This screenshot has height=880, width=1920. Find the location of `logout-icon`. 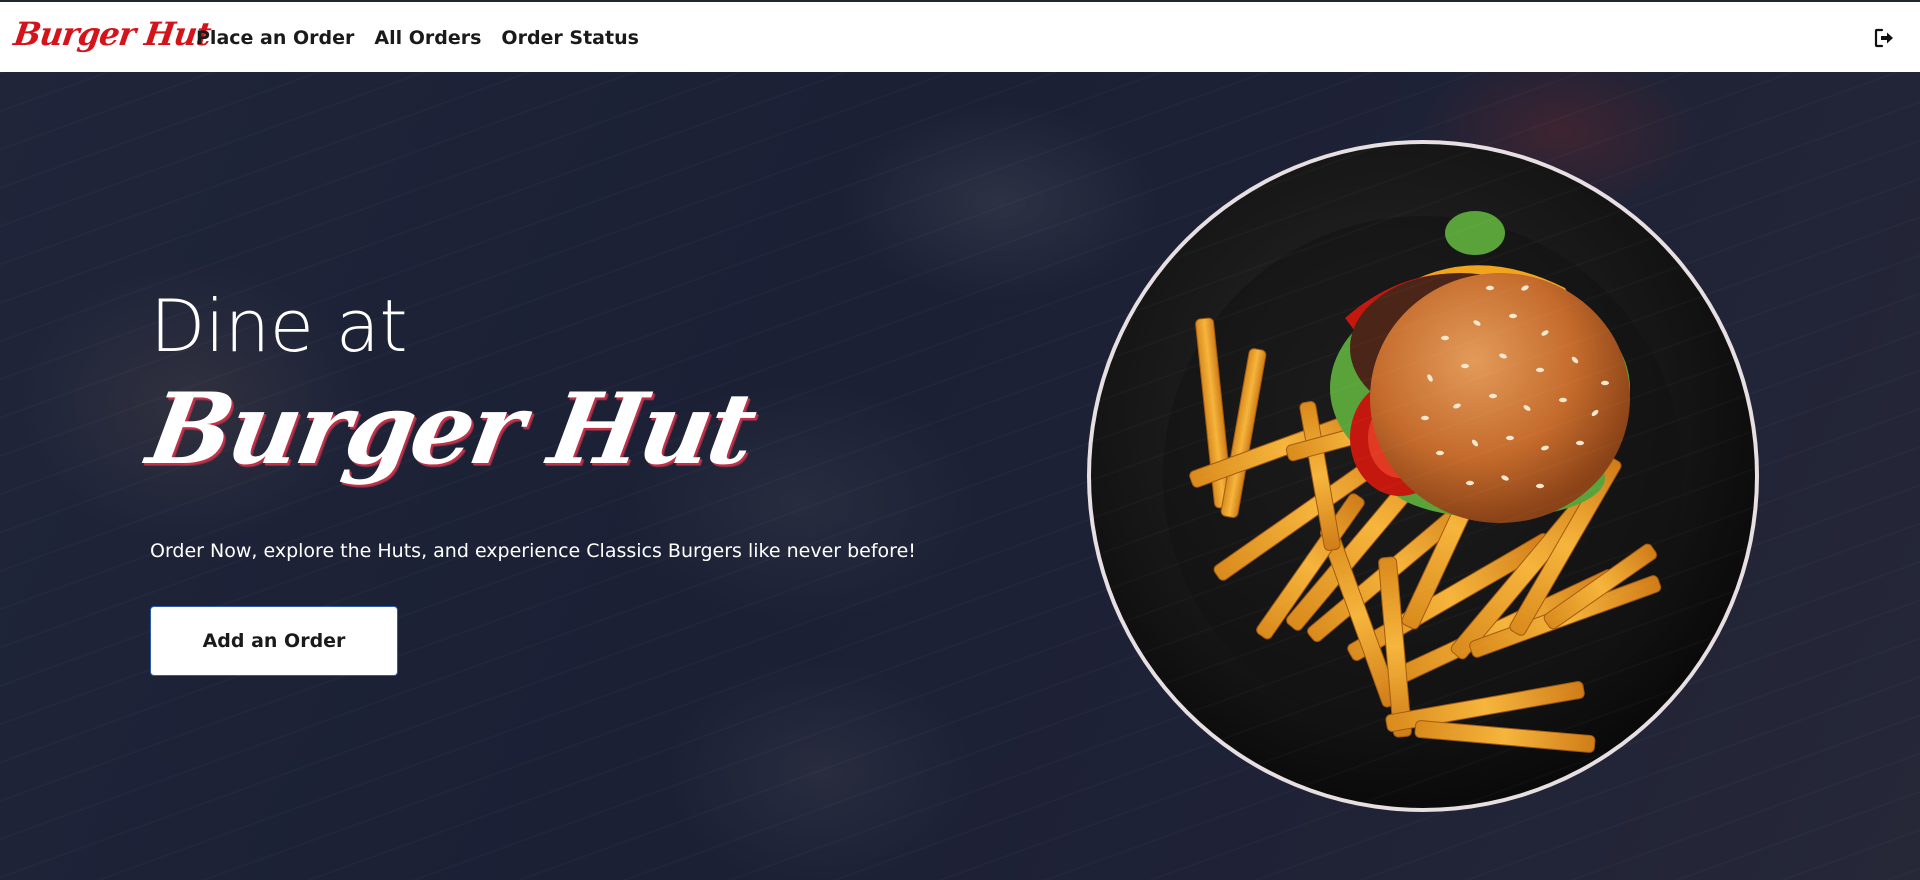

logout-icon is located at coordinates (1883, 38).